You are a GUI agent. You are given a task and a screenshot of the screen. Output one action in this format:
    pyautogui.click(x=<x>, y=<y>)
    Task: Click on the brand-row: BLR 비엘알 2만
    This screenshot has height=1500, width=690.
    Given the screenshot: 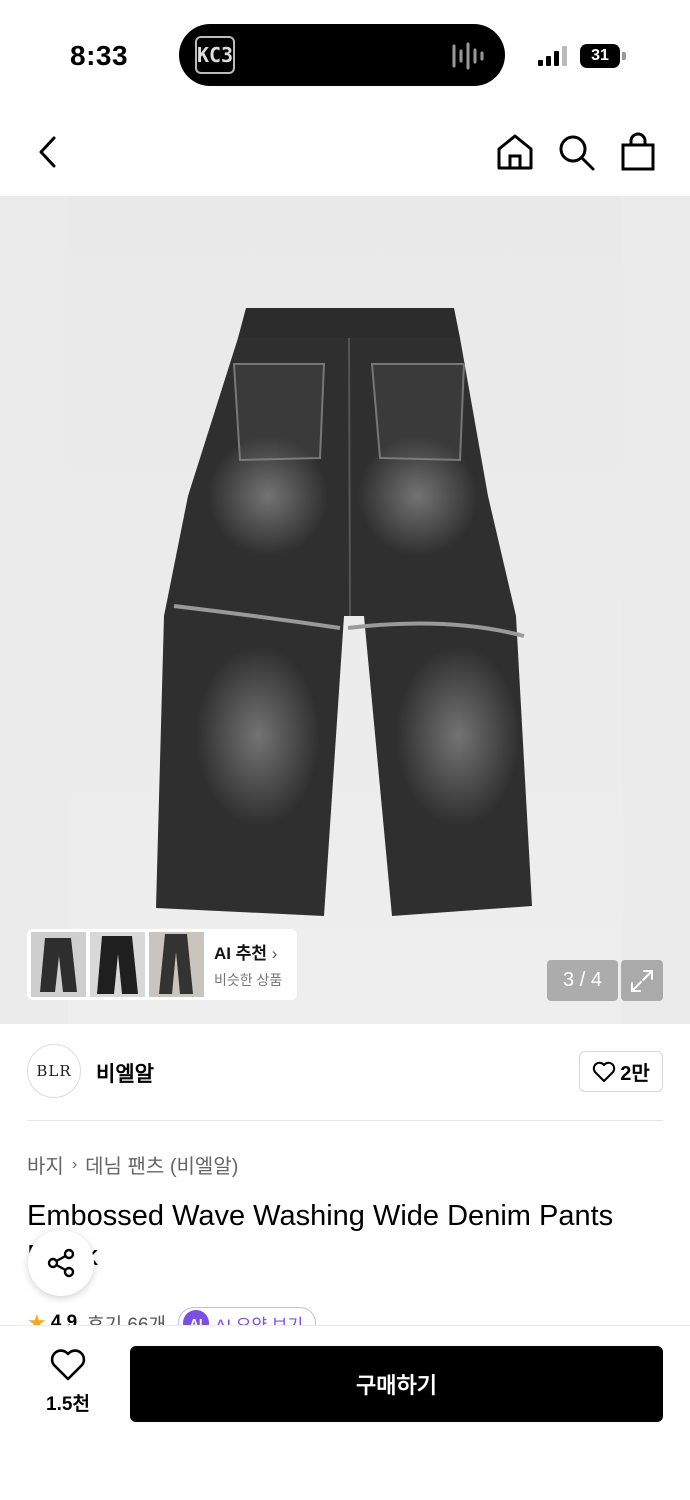 What is the action you would take?
    pyautogui.click(x=345, y=1072)
    